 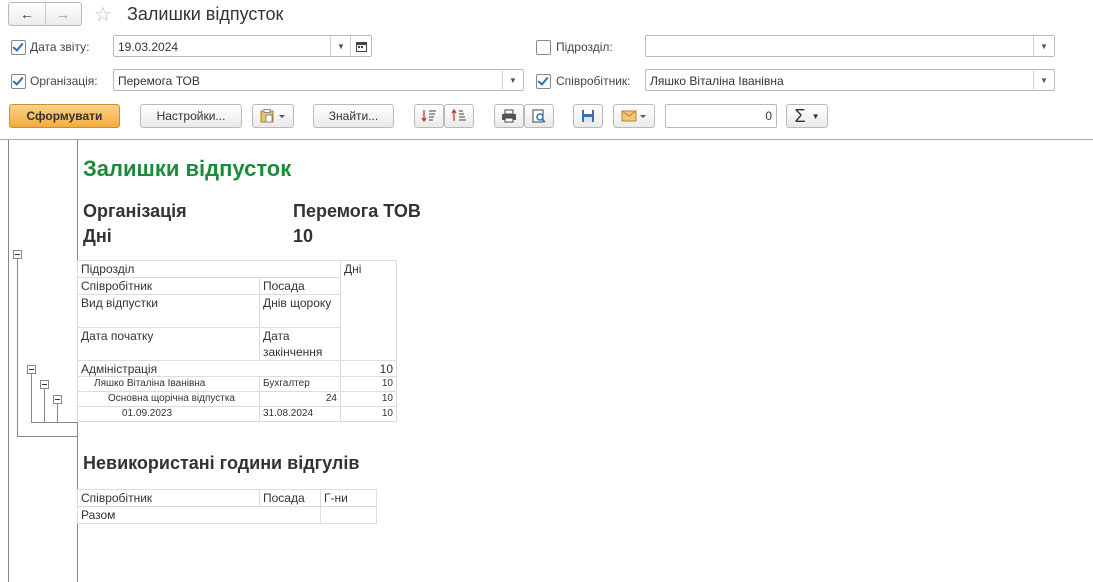 What do you see at coordinates (348, 498) in the screenshot?
I see `section2-header-hours: Г-ни` at bounding box center [348, 498].